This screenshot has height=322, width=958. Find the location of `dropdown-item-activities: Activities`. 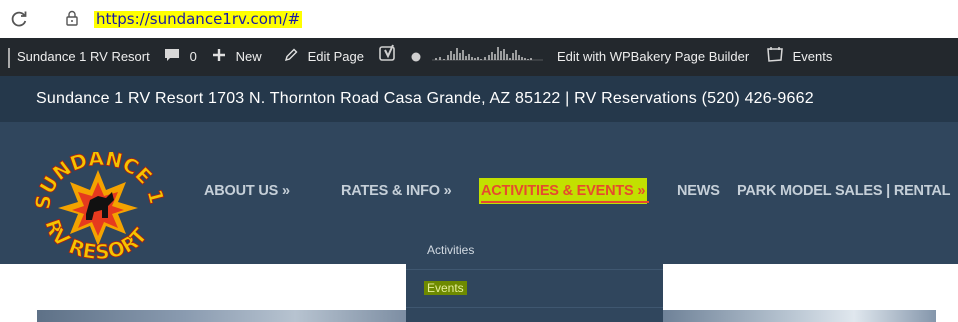

dropdown-item-activities: Activities is located at coordinates (534, 251).